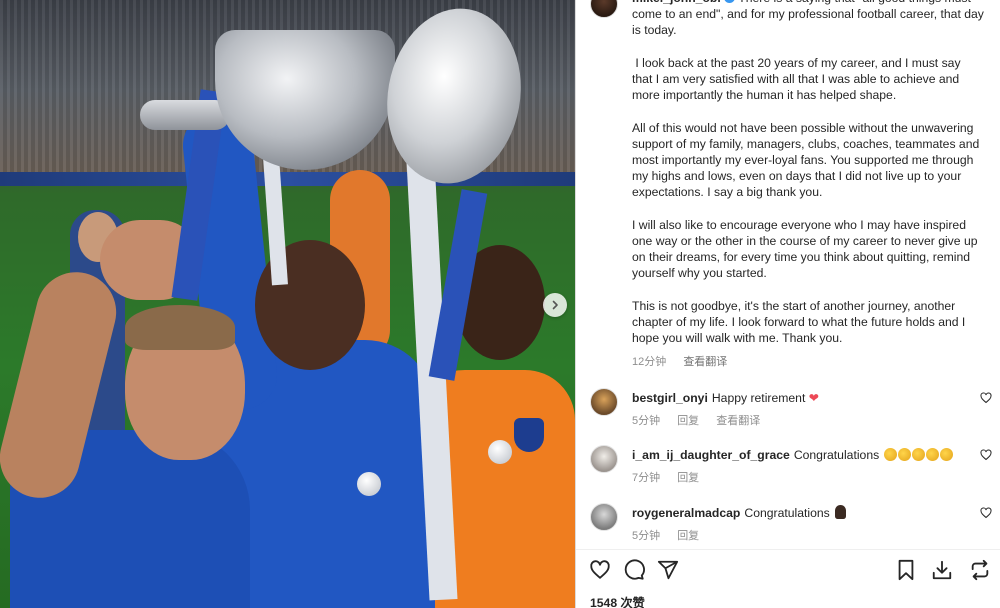 This screenshot has height=608, width=1000. What do you see at coordinates (730, 1) in the screenshot?
I see `verified-icon` at bounding box center [730, 1].